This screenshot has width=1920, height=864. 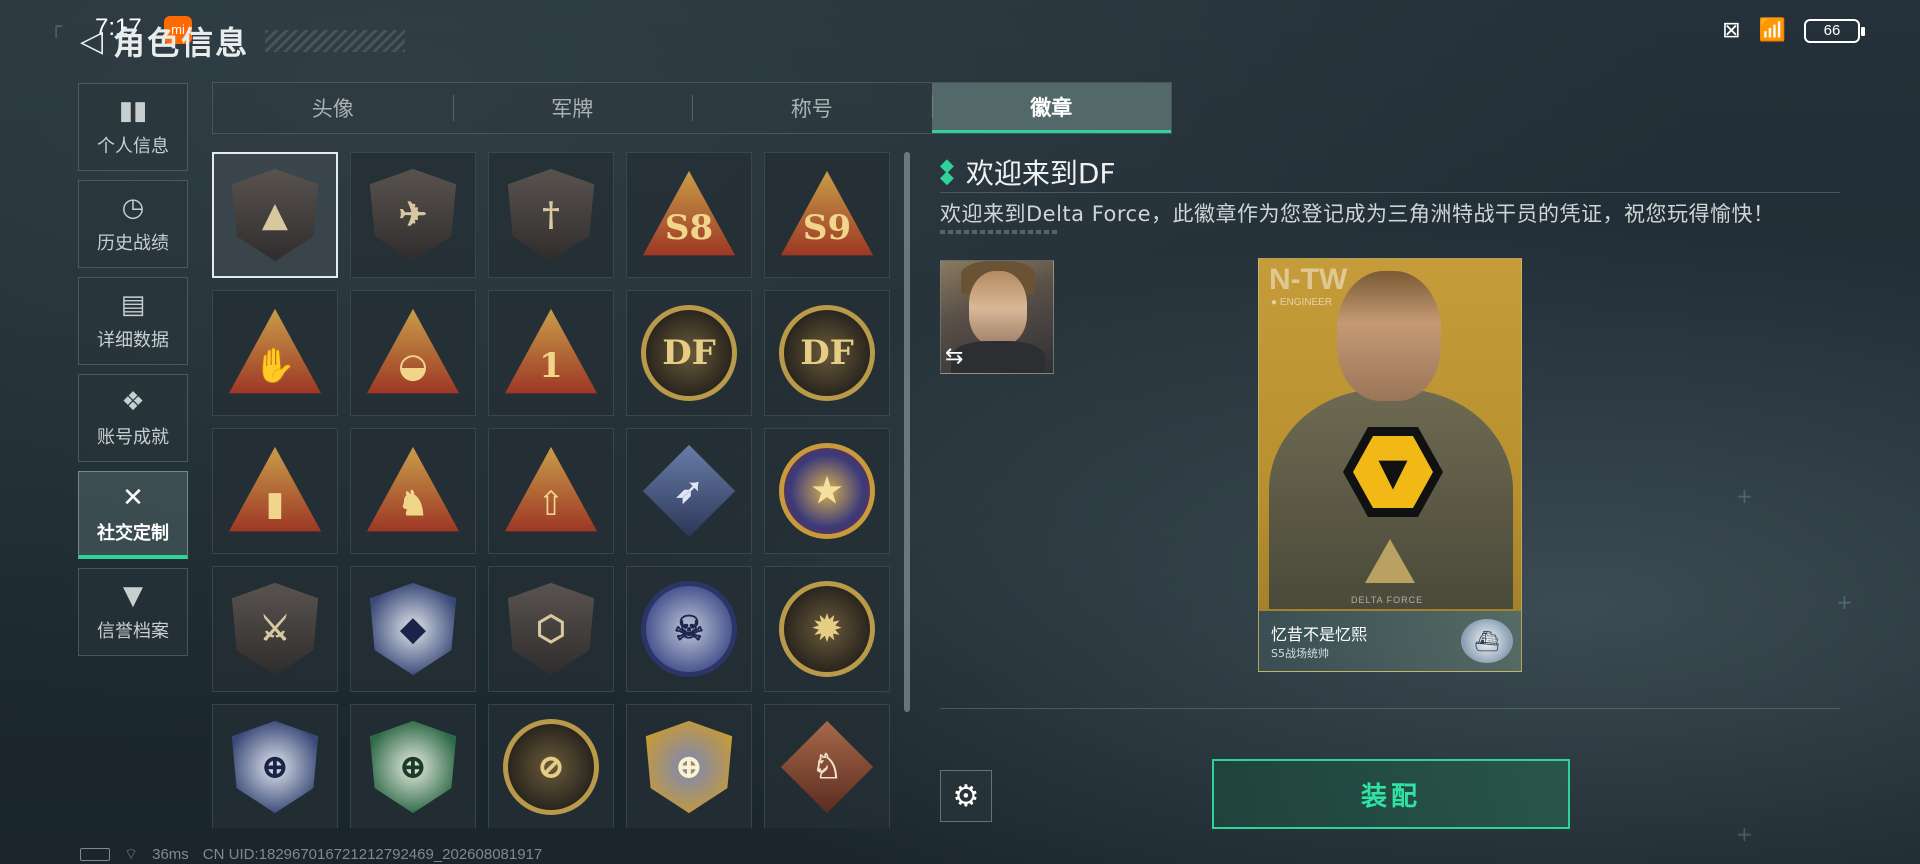 I want to click on wifi-icon: 📶, so click(x=1772, y=30).